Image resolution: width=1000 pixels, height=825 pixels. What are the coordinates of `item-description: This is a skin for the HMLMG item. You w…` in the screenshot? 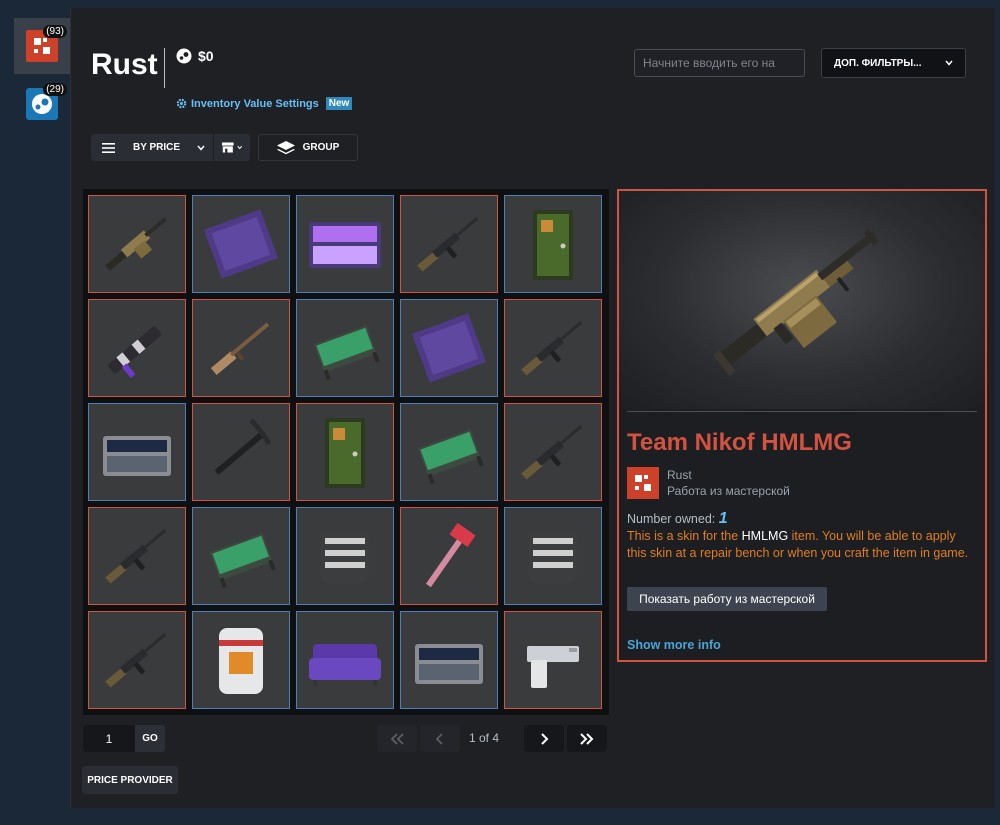 It's located at (802, 545).